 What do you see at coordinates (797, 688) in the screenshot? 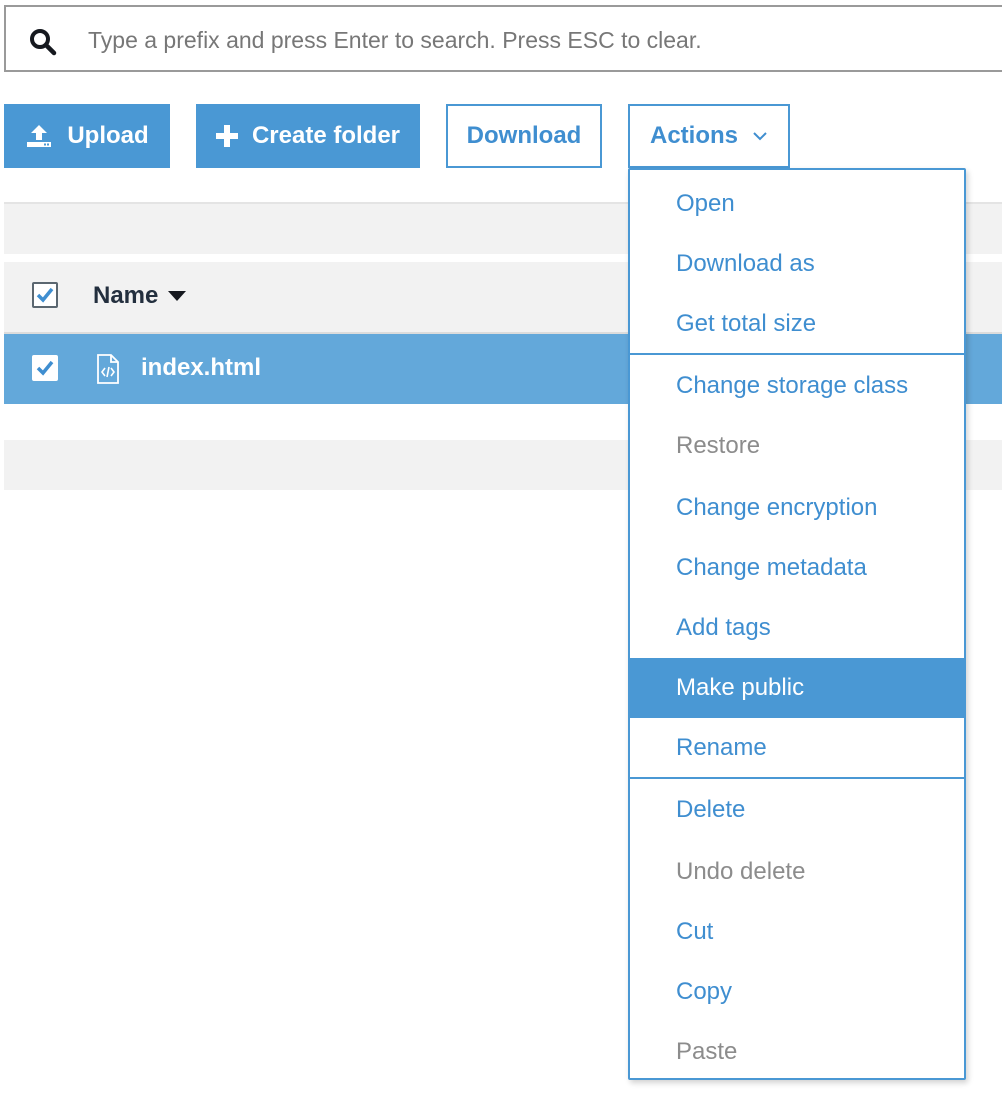
I see `menu-item-make-public: Make public` at bounding box center [797, 688].